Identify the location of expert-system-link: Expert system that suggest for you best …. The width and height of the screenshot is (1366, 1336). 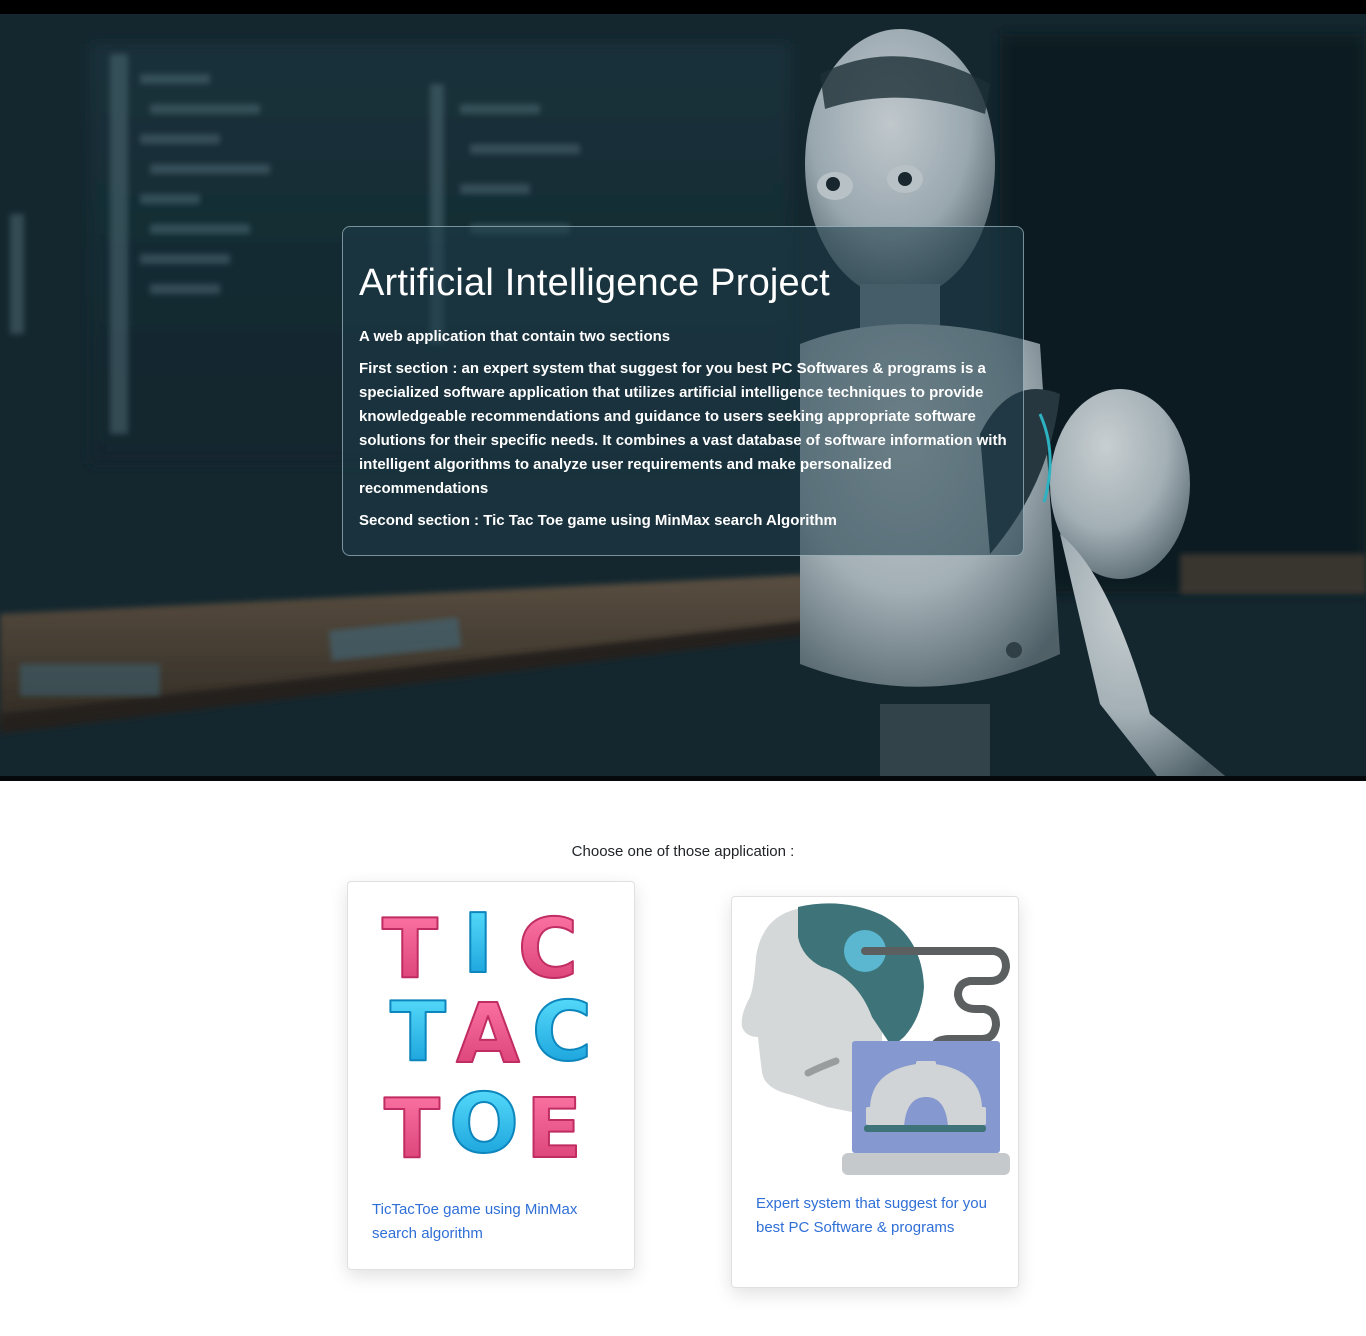
(872, 1216).